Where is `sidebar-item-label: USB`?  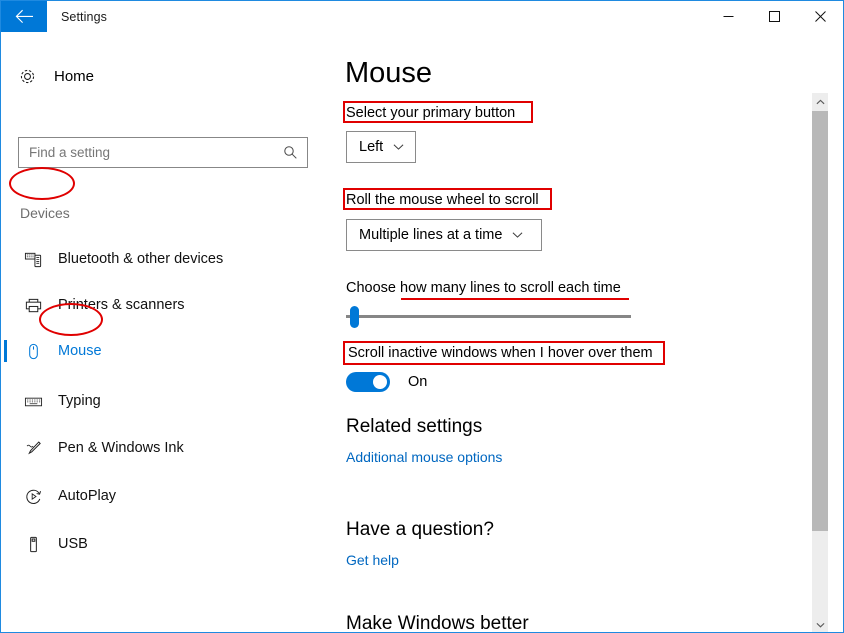
sidebar-item-label: USB is located at coordinates (73, 544).